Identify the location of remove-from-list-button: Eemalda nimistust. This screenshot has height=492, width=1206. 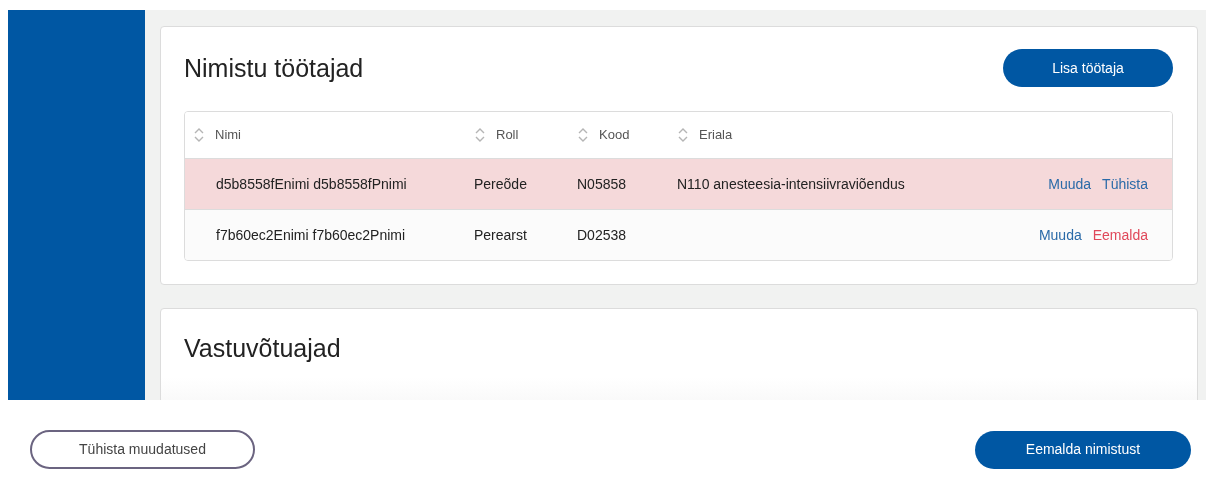
(1083, 449).